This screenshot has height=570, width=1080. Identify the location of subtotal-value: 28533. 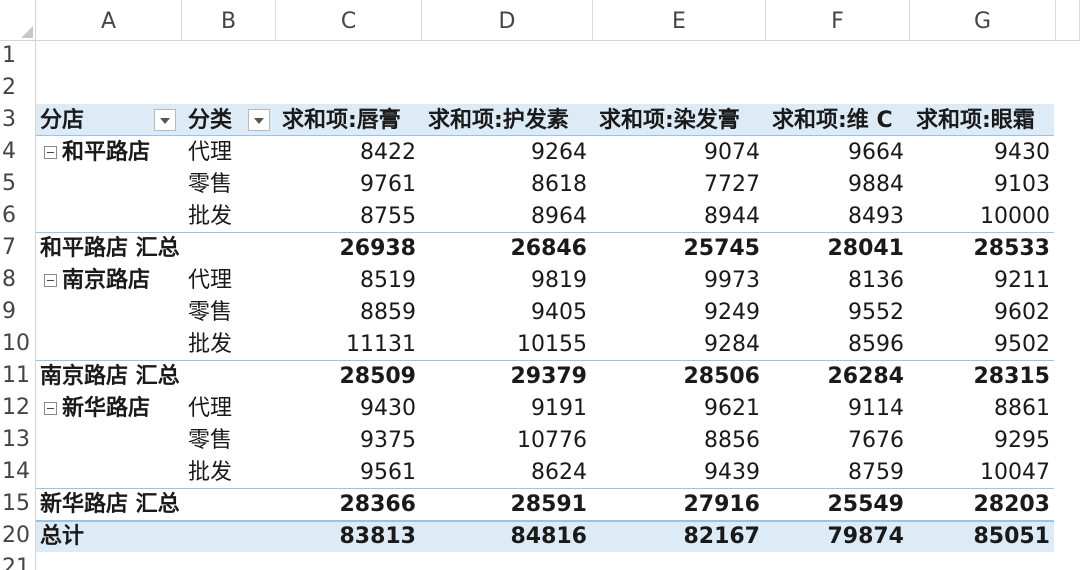
(983, 248).